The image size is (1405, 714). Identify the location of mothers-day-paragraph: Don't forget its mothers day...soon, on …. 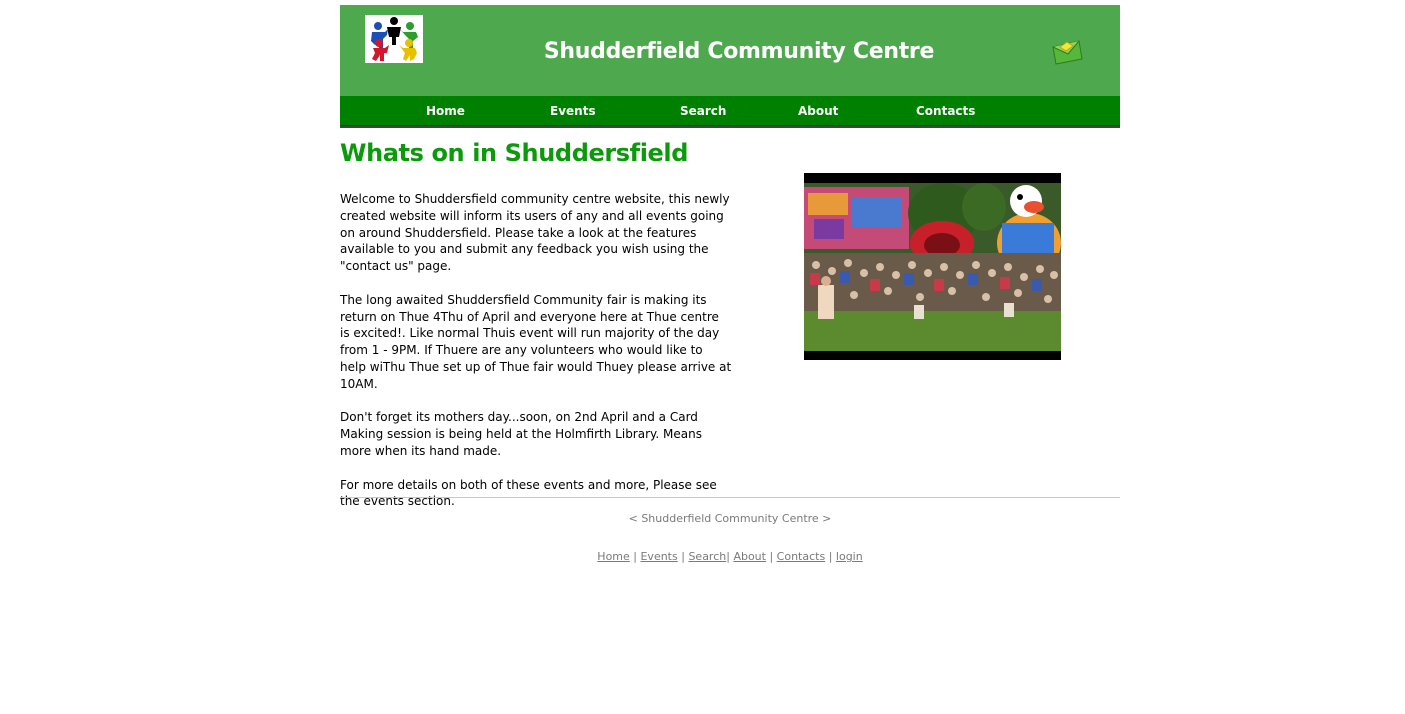
(521, 434).